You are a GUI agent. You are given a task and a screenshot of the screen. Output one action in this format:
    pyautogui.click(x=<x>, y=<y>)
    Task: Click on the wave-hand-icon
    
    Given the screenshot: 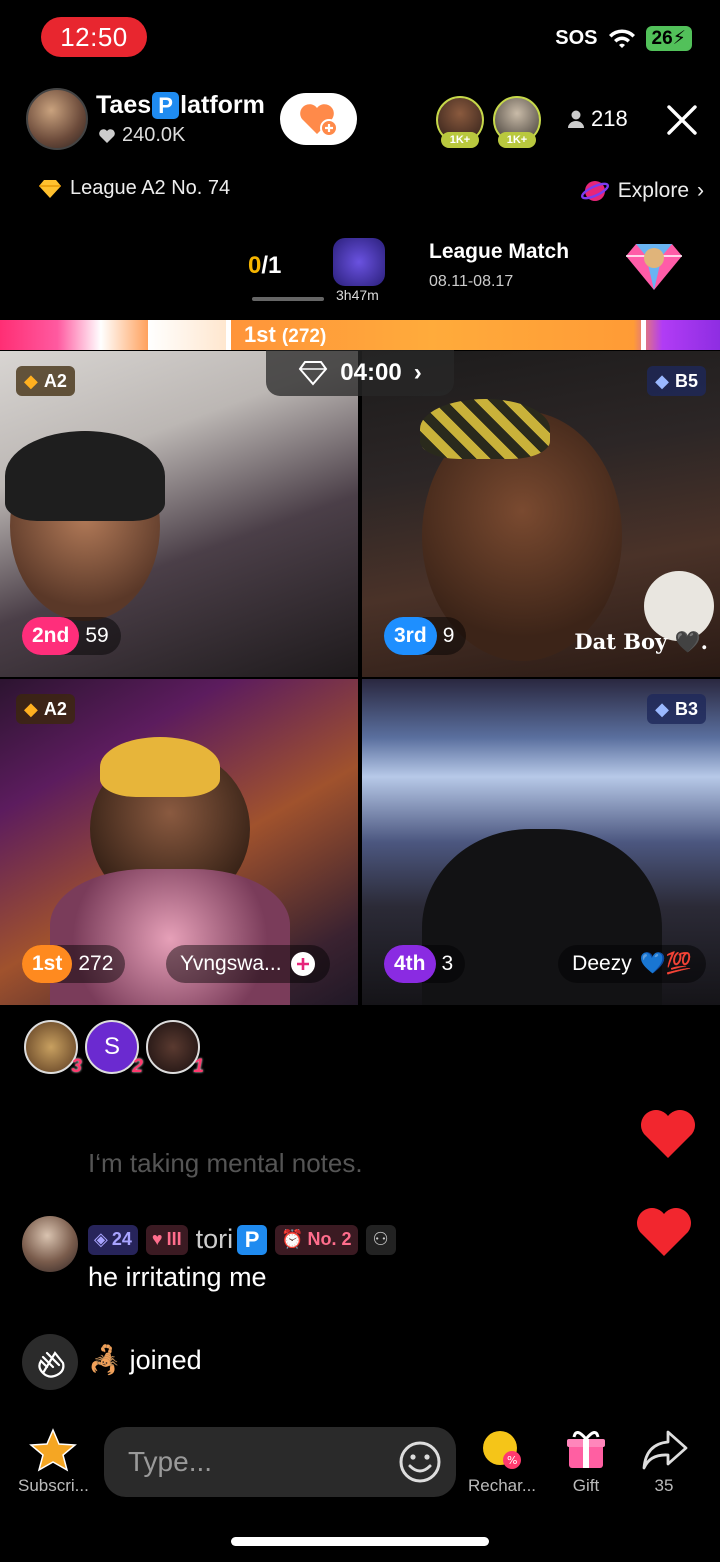 What is the action you would take?
    pyautogui.click(x=50, y=1362)
    